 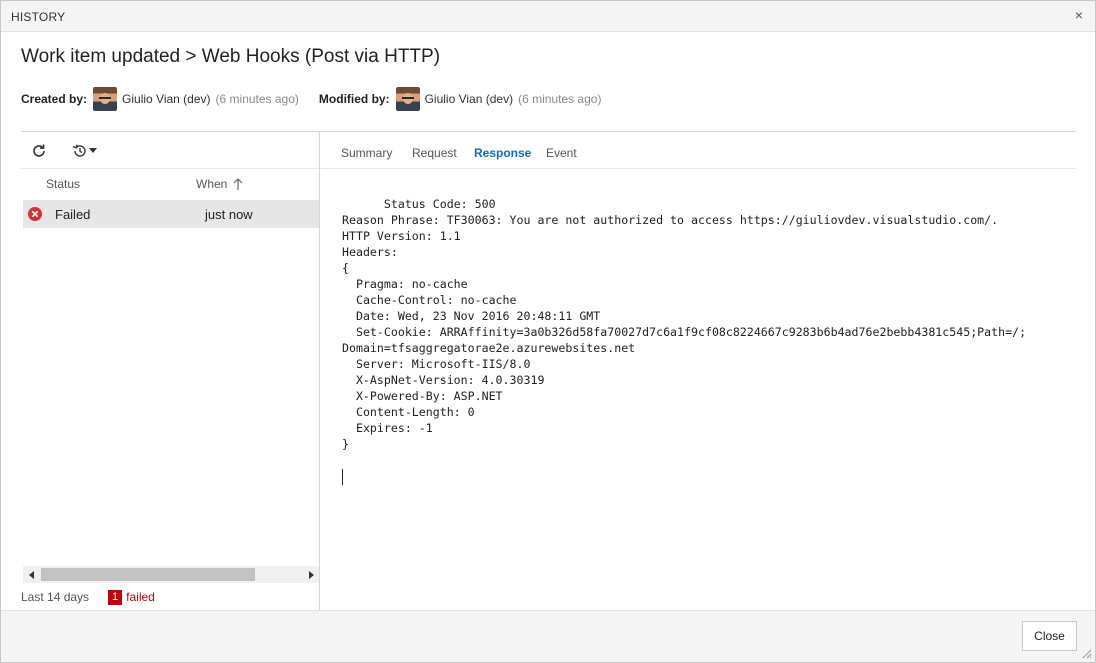 What do you see at coordinates (561, 153) in the screenshot?
I see `tab-event: Event` at bounding box center [561, 153].